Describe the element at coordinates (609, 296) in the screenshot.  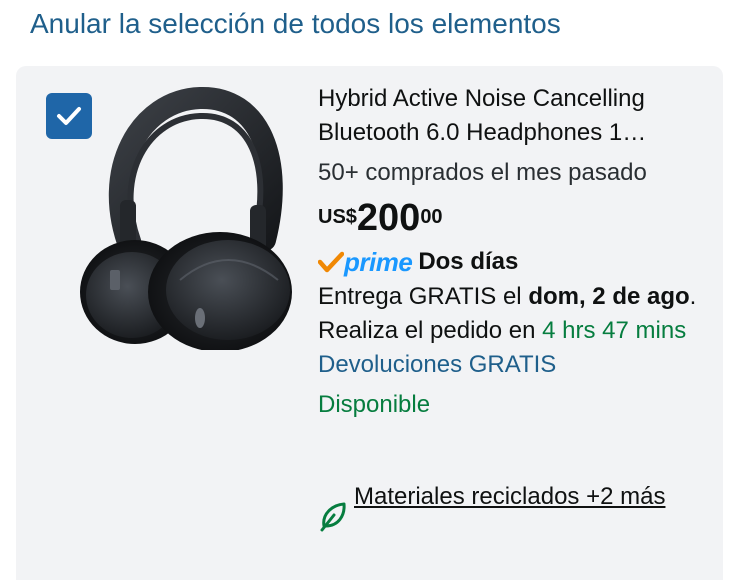
I see `delivery-date: dom, 2 de ago` at that location.